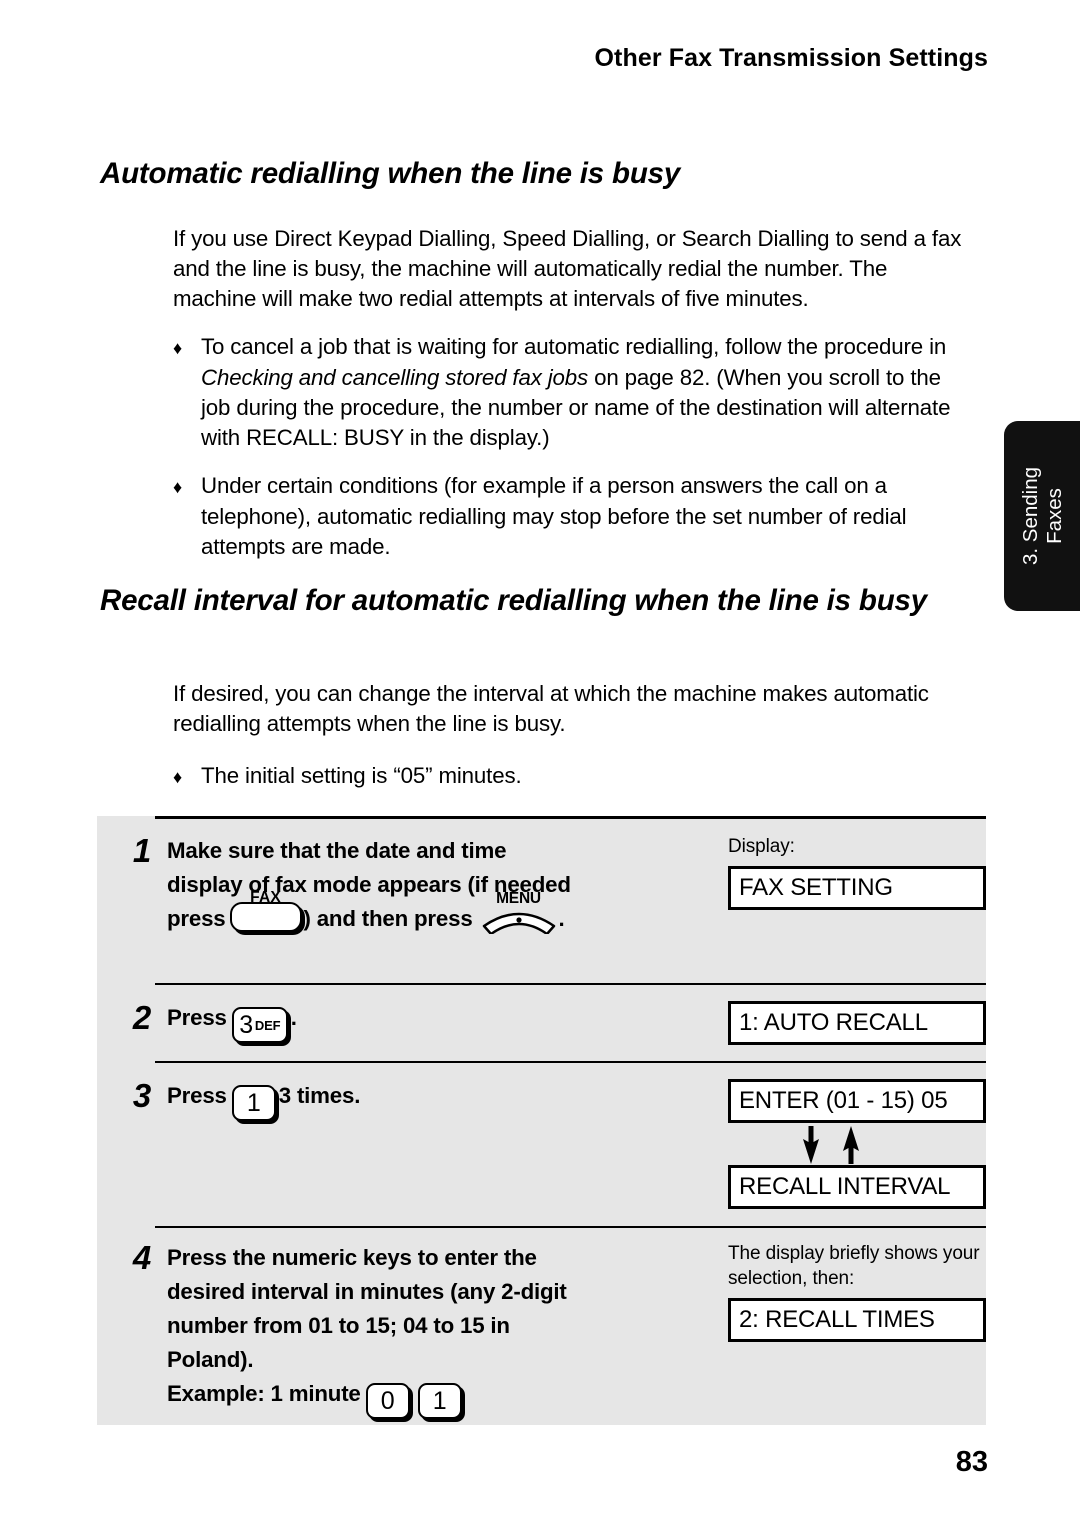 The image size is (1080, 1529). Describe the element at coordinates (761, 846) in the screenshot. I see `display-label: Display:` at that location.